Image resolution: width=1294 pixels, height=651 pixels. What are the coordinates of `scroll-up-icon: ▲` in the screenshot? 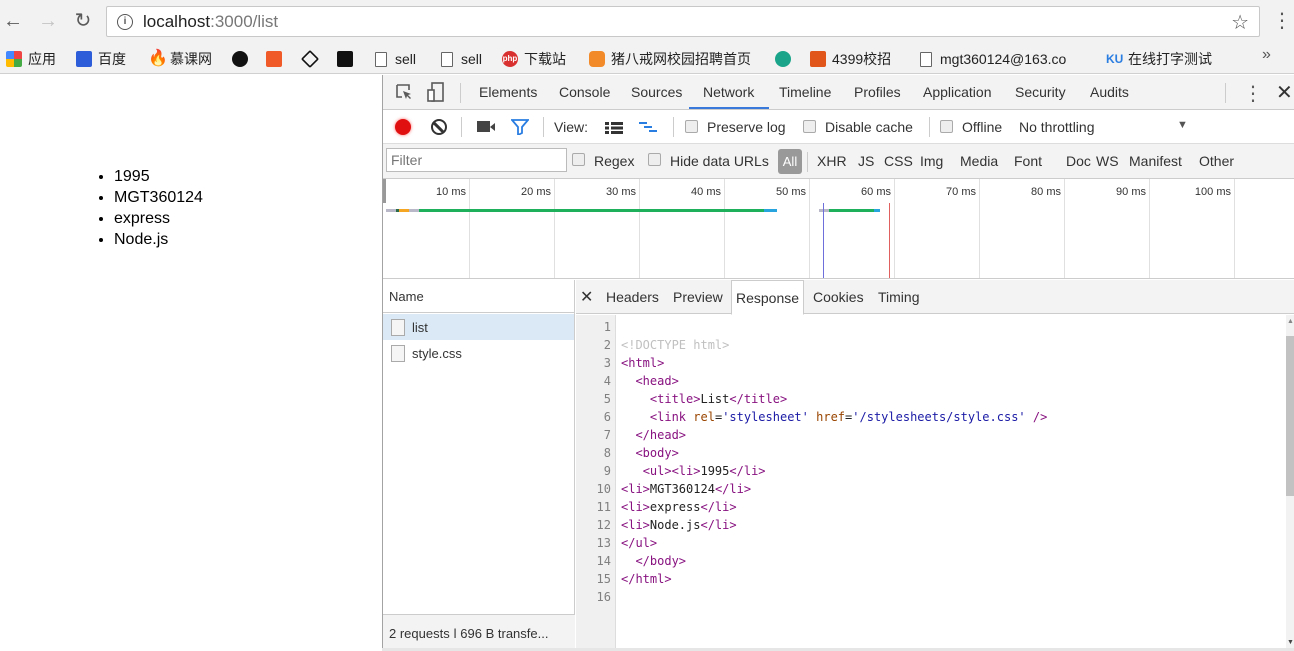 It's located at (1290, 321).